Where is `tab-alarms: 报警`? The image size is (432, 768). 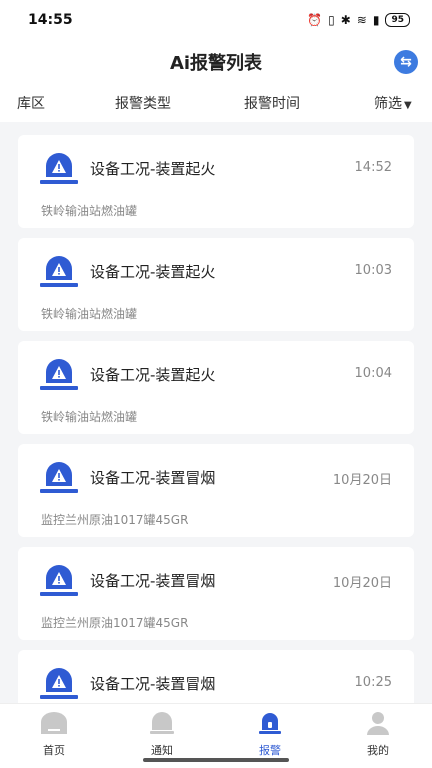
tab-alarms: 报警 is located at coordinates (270, 734).